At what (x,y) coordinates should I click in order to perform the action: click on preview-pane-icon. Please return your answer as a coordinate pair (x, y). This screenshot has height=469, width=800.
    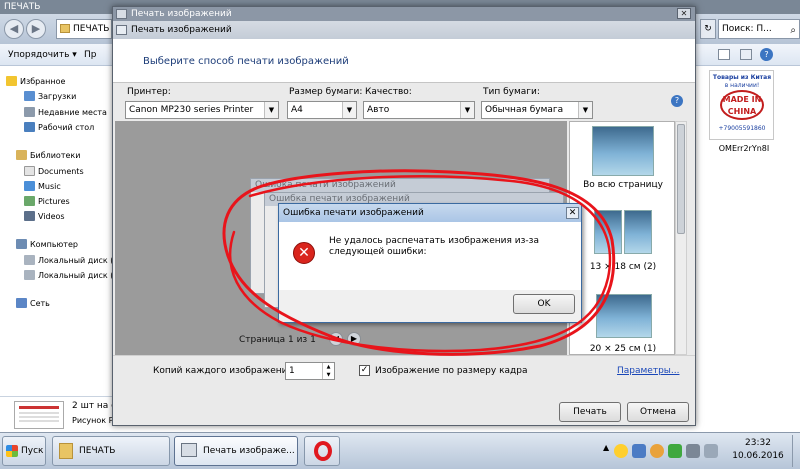
    Looking at the image, I should click on (746, 54).